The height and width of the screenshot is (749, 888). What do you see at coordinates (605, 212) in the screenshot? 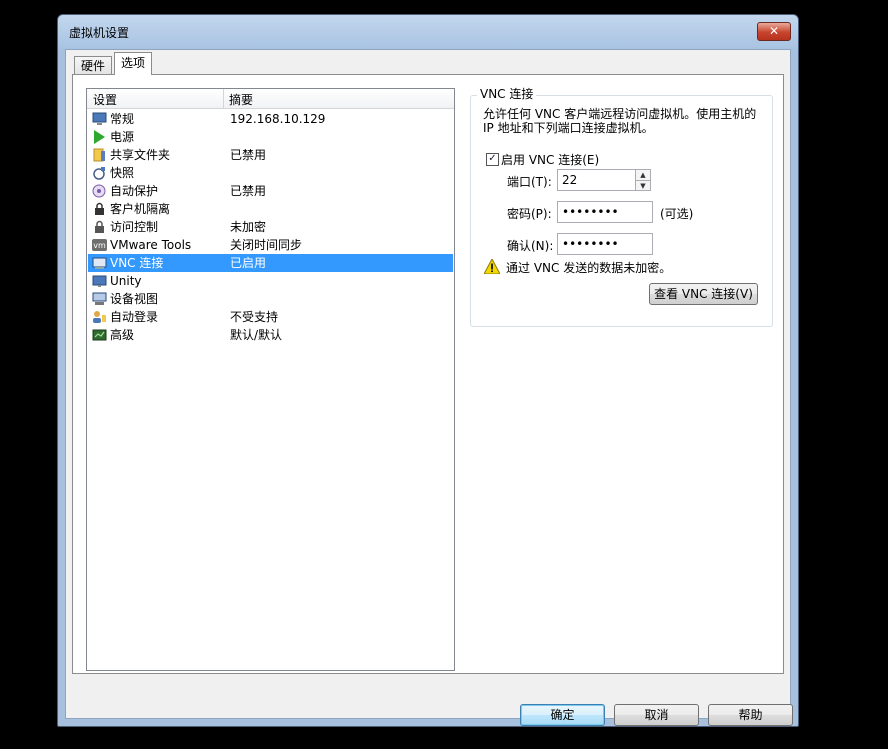
I see `password-field: ••••••••` at bounding box center [605, 212].